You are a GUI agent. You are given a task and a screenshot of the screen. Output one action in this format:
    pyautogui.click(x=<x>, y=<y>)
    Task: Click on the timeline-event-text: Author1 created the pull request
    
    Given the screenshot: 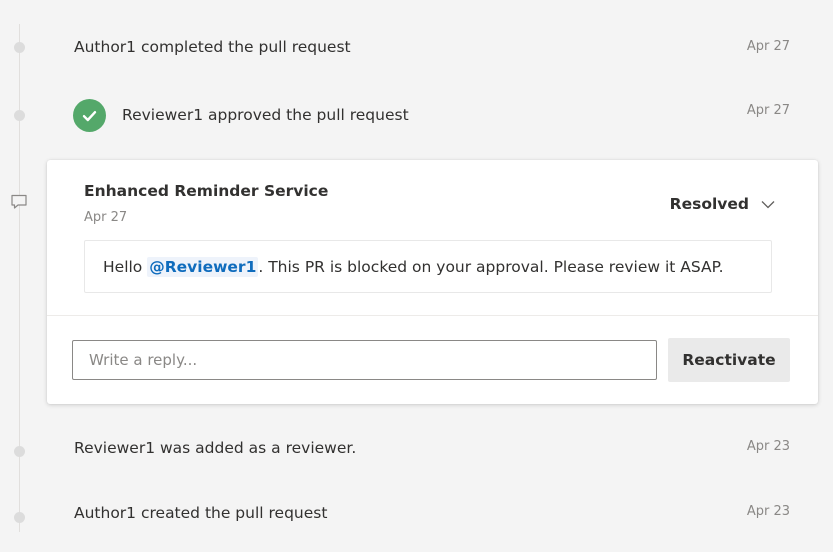 What is the action you would take?
    pyautogui.click(x=201, y=513)
    